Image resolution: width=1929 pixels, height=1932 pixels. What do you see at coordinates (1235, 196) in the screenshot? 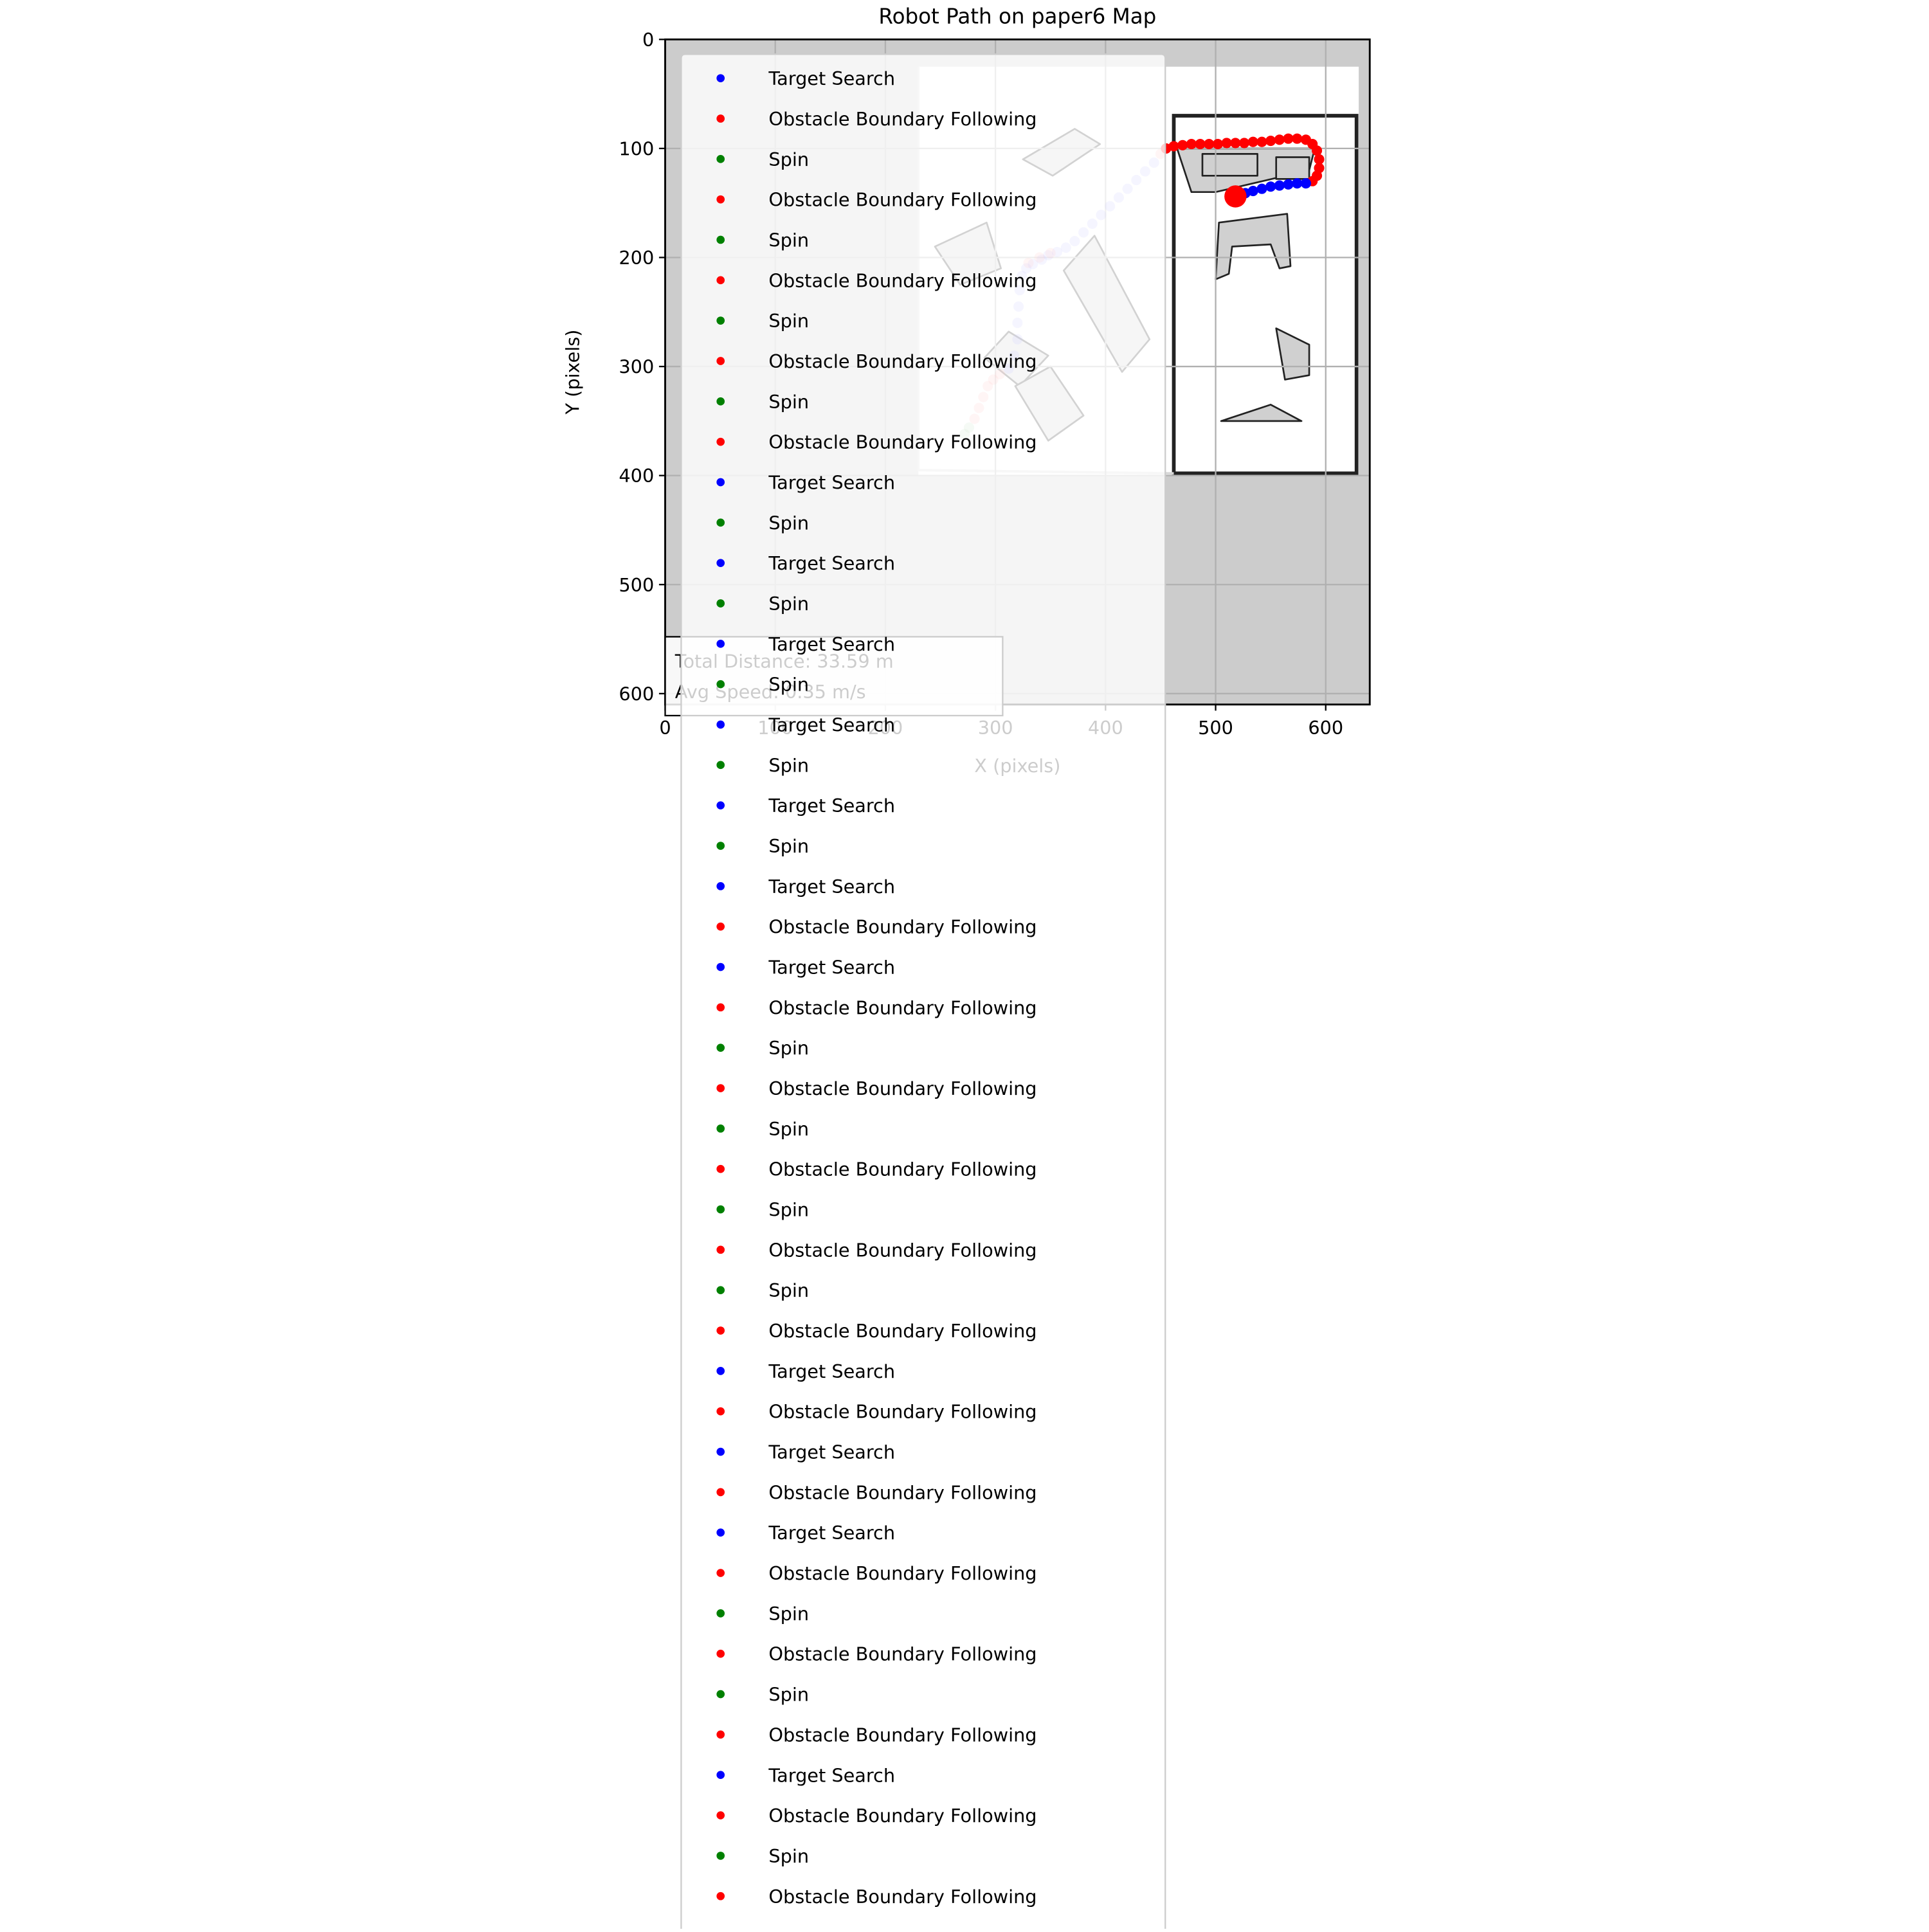
I see `goal-marker` at bounding box center [1235, 196].